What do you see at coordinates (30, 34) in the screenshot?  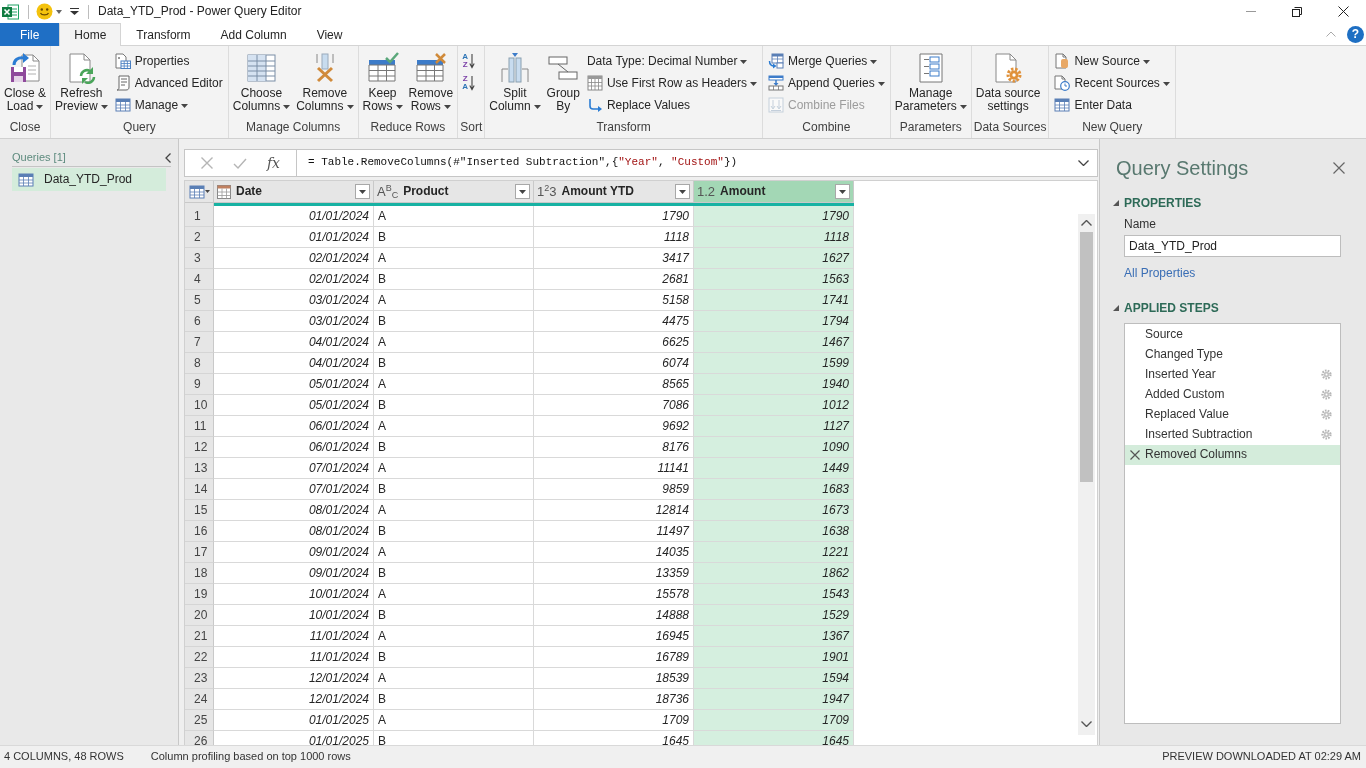 I see `file-tab: File` at bounding box center [30, 34].